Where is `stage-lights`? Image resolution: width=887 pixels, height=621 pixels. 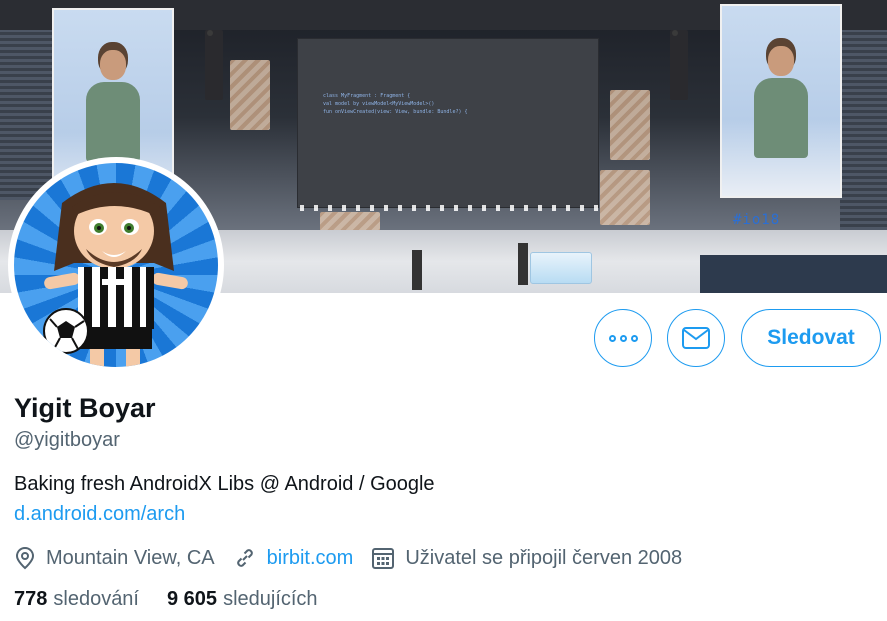
stage-lights is located at coordinates (450, 208).